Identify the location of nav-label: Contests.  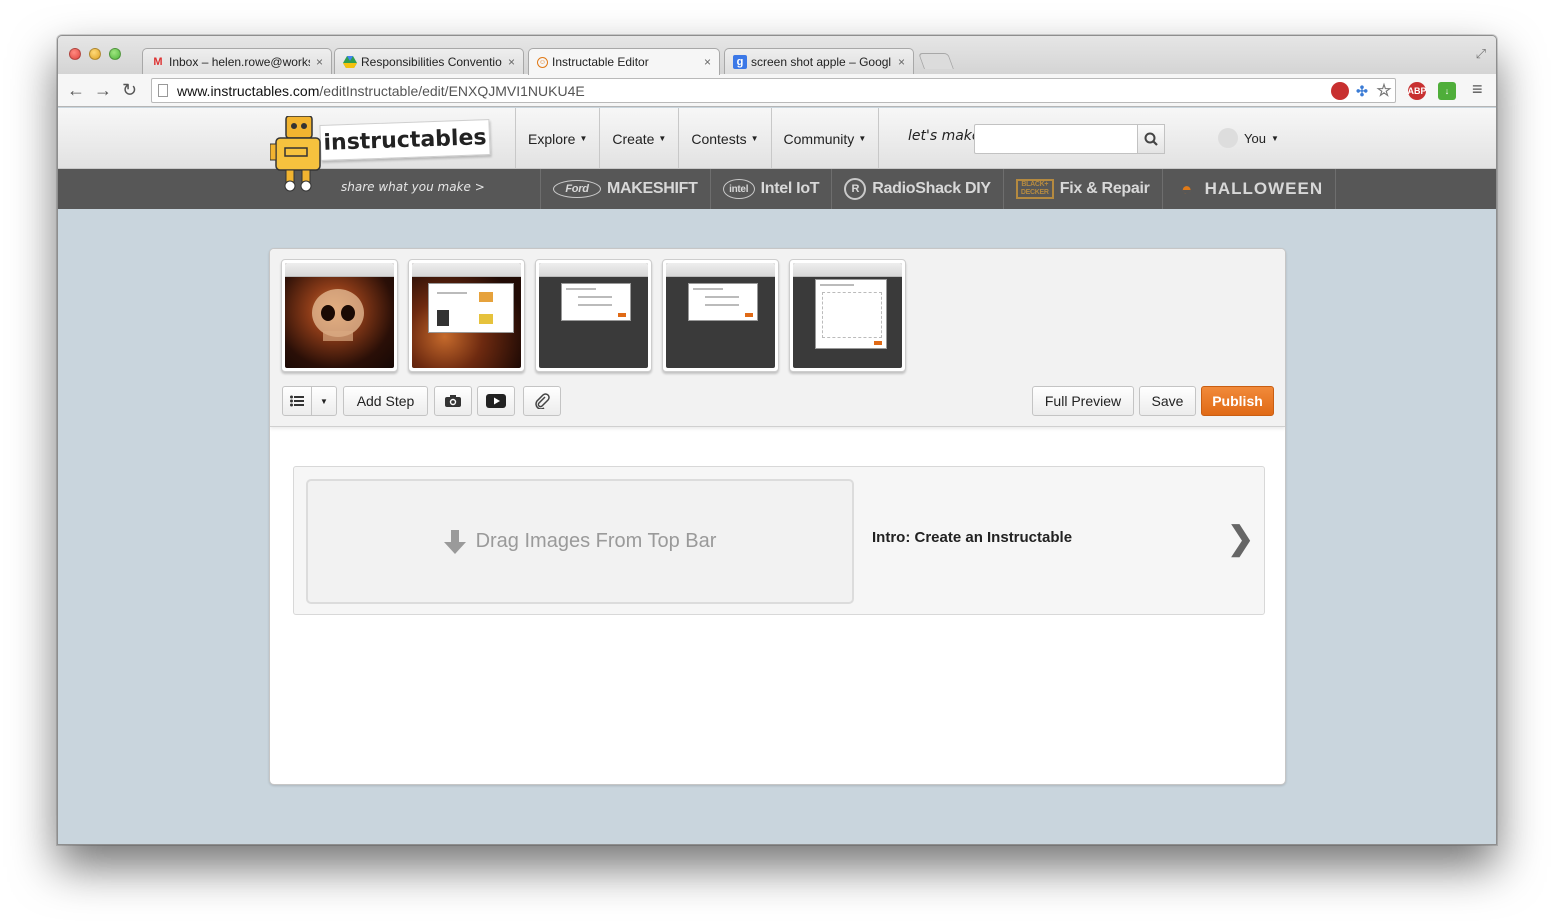
(719, 138).